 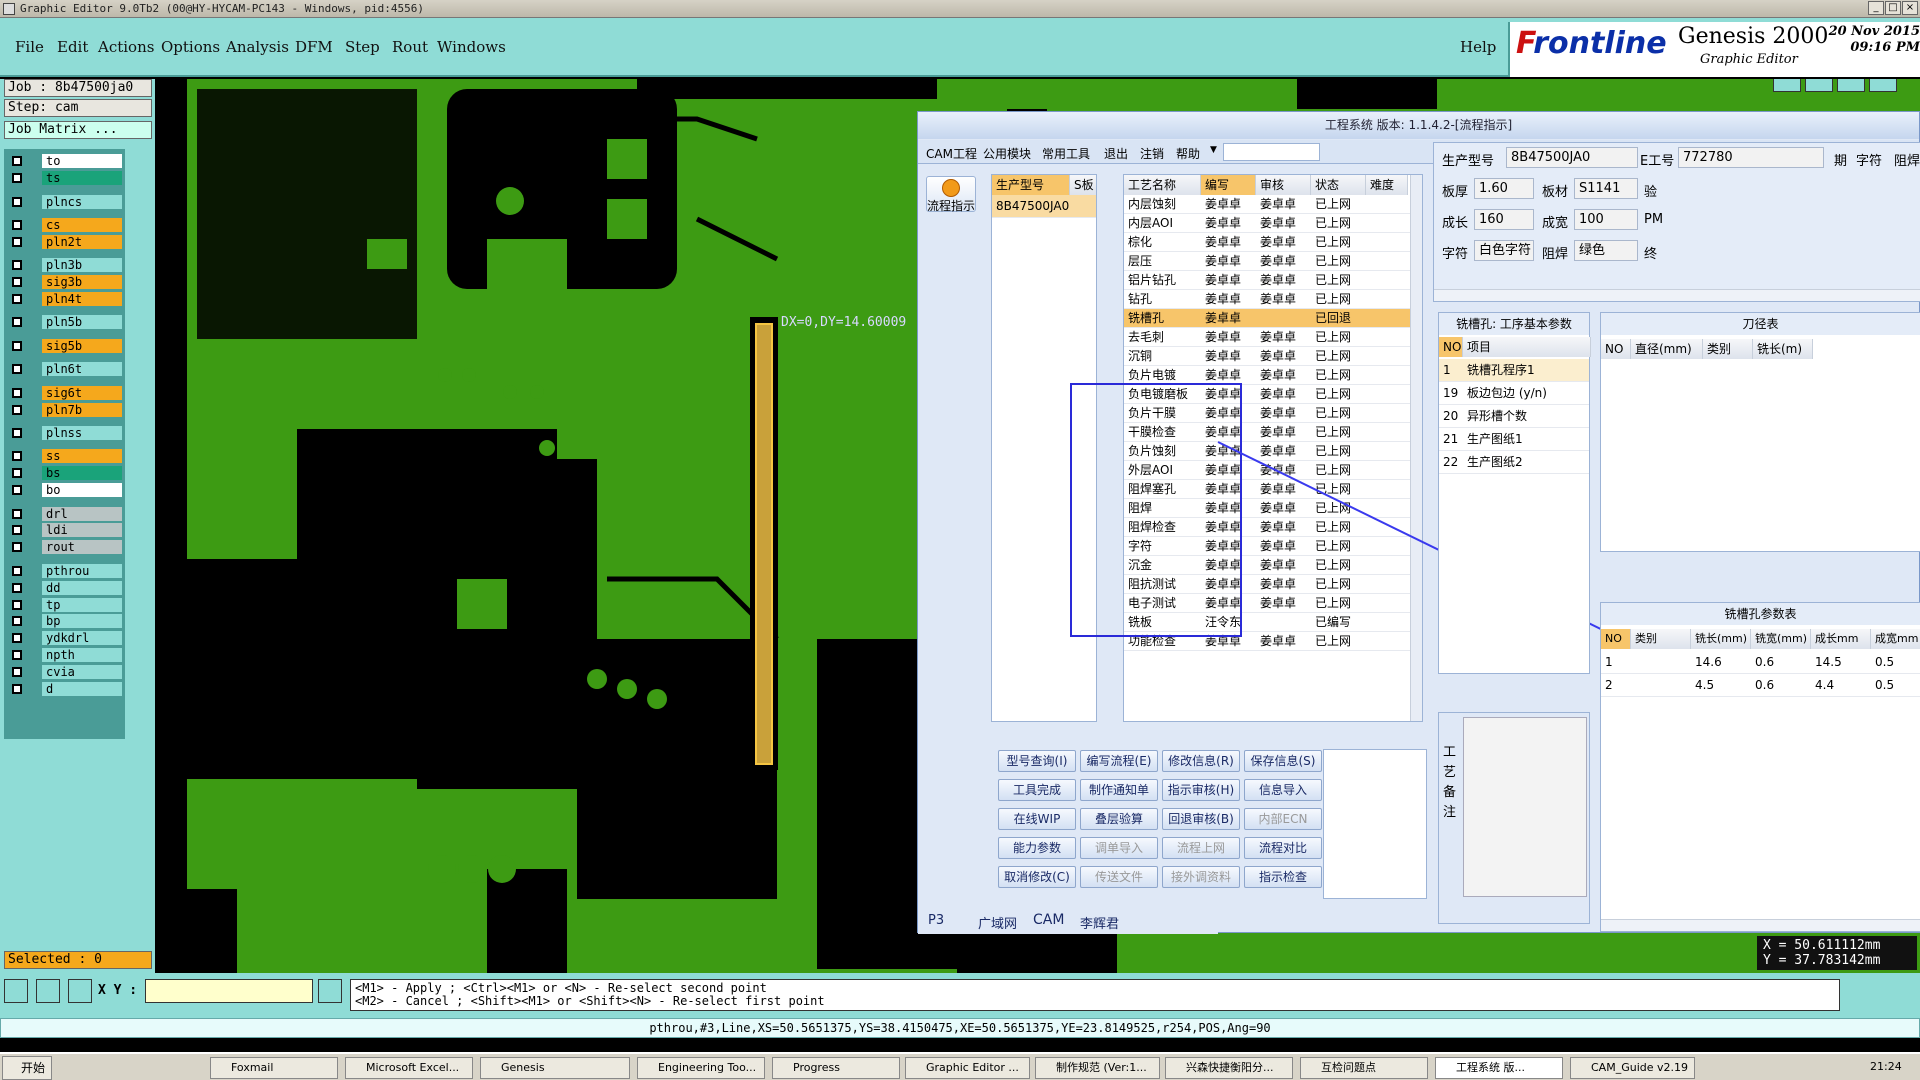 I want to click on layer-row: ss, so click(x=65, y=456).